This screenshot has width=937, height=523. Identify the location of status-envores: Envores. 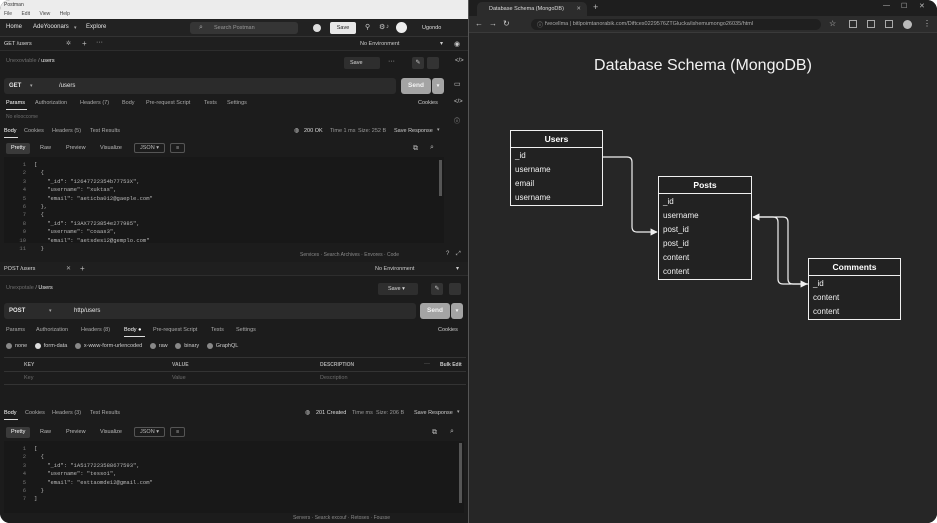
(373, 255).